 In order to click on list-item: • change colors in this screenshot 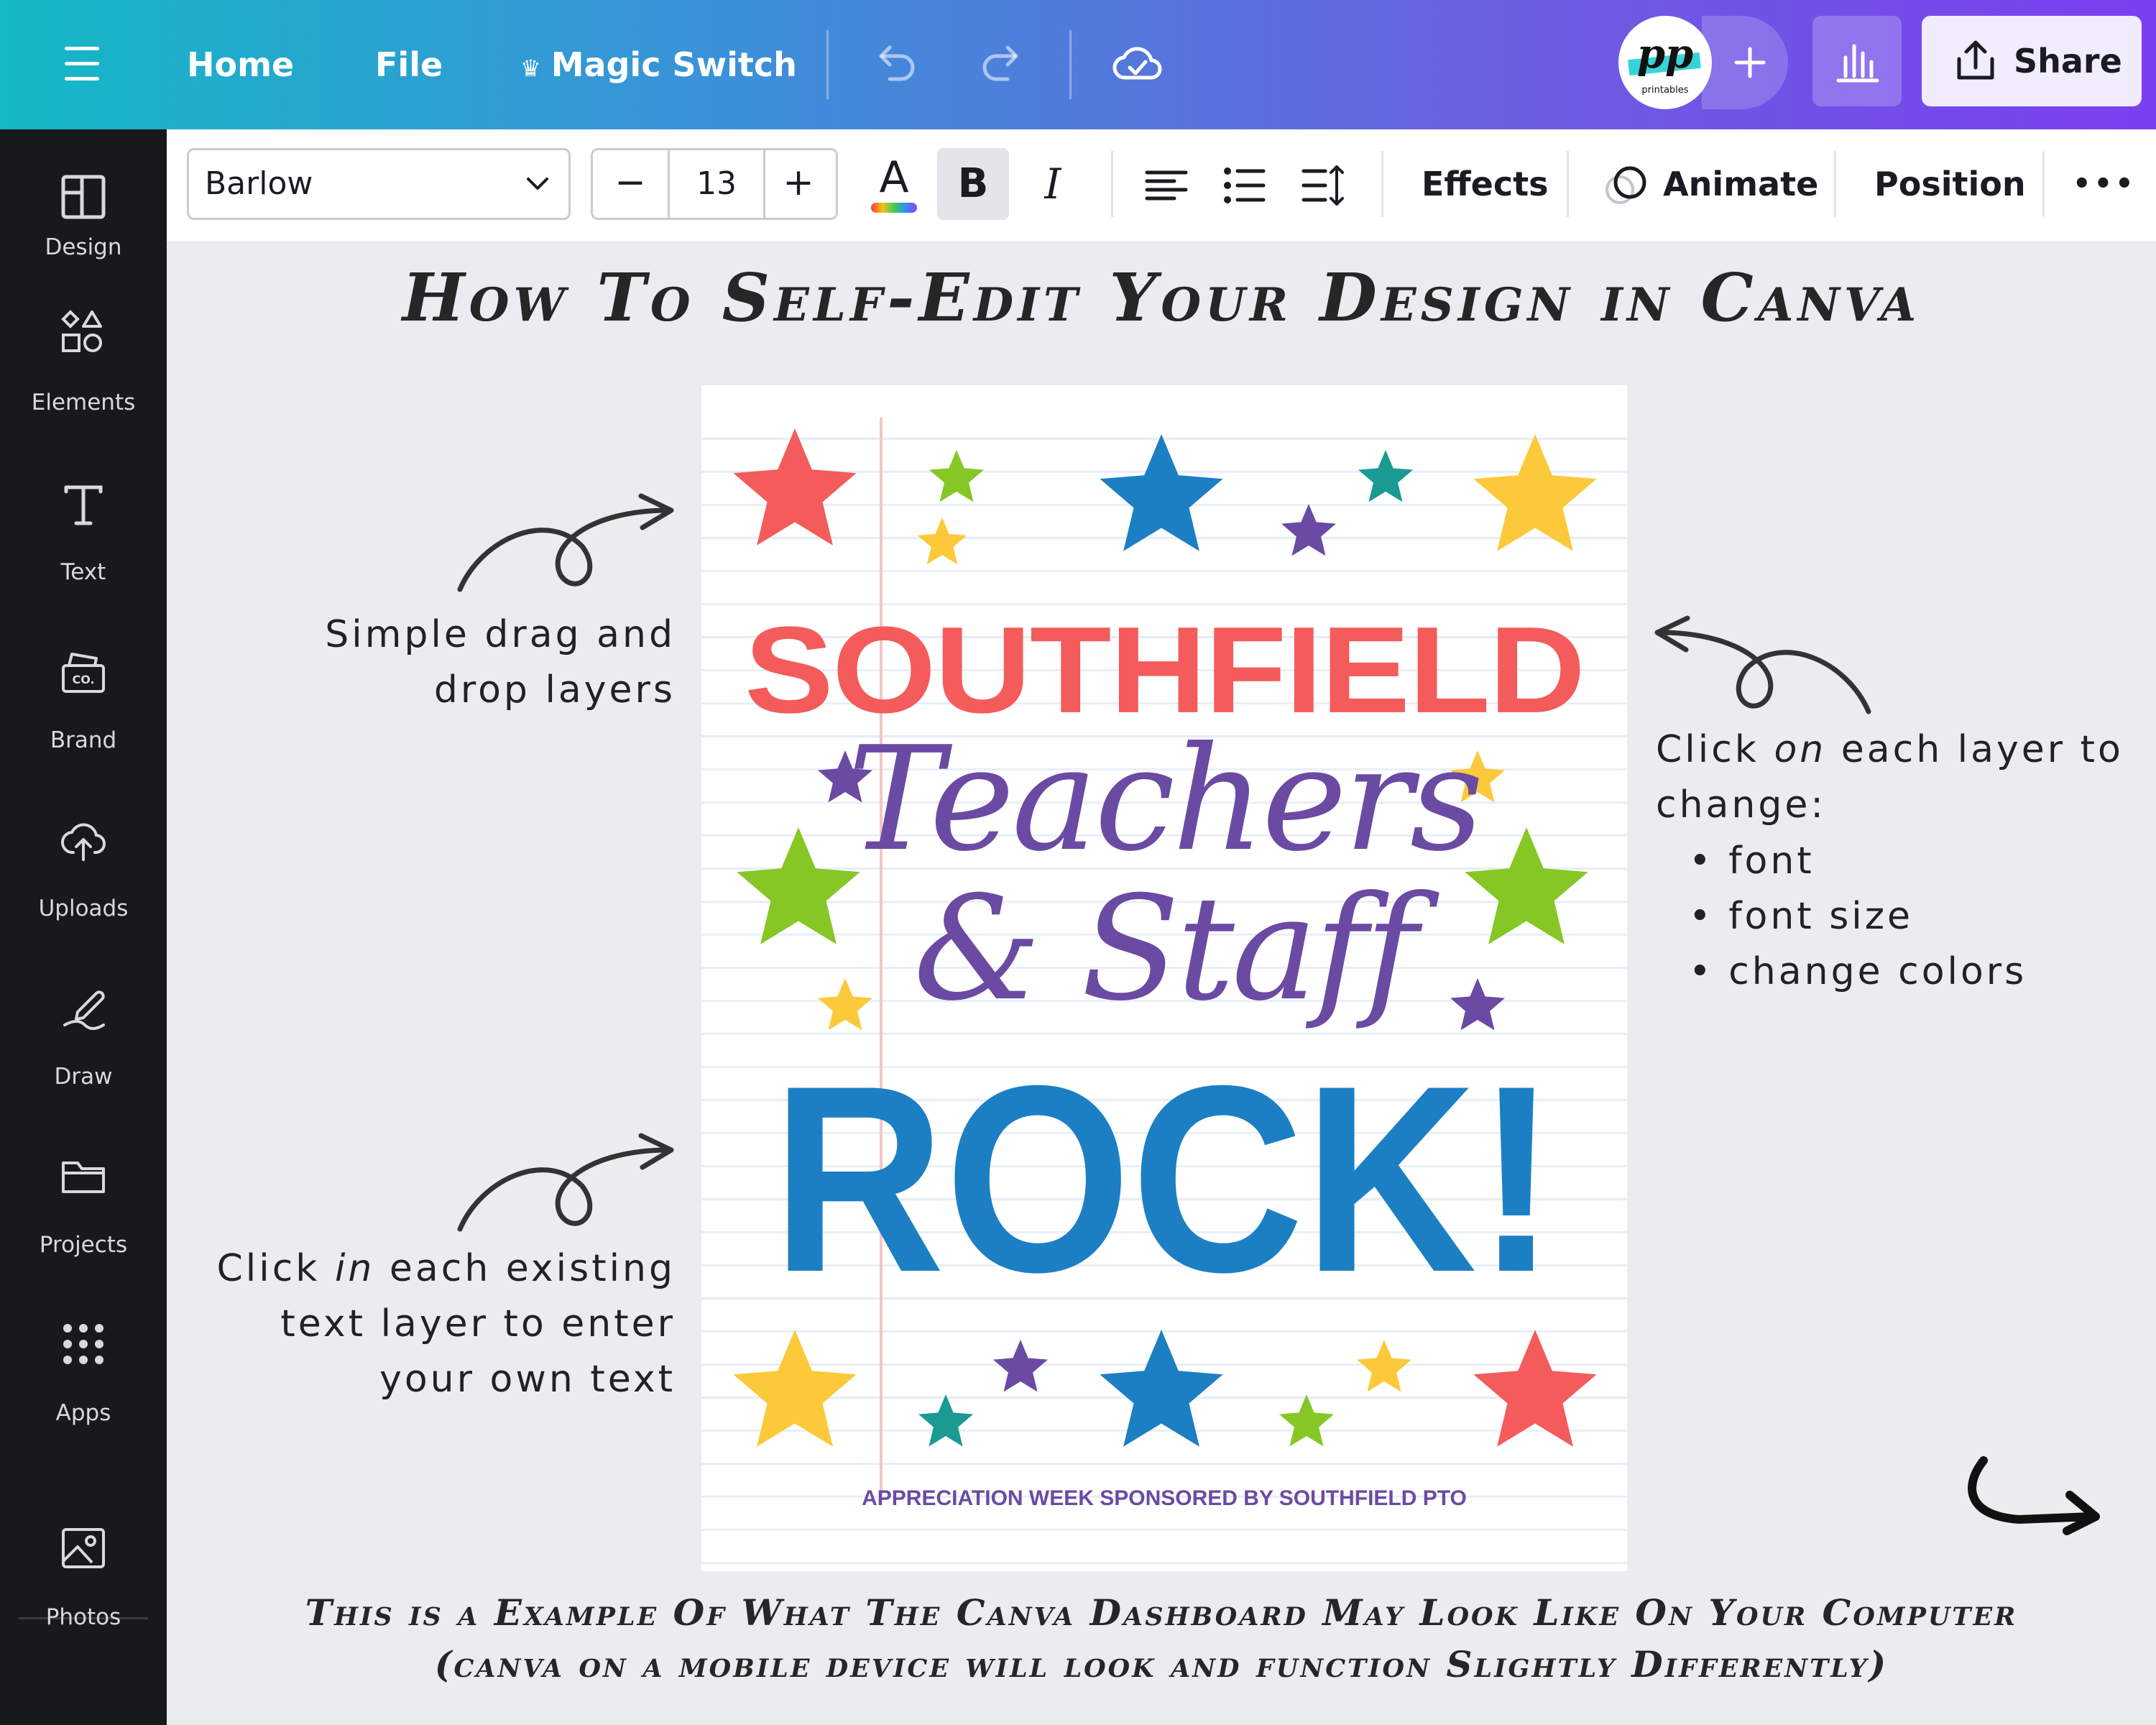, I will do `click(1858, 971)`.